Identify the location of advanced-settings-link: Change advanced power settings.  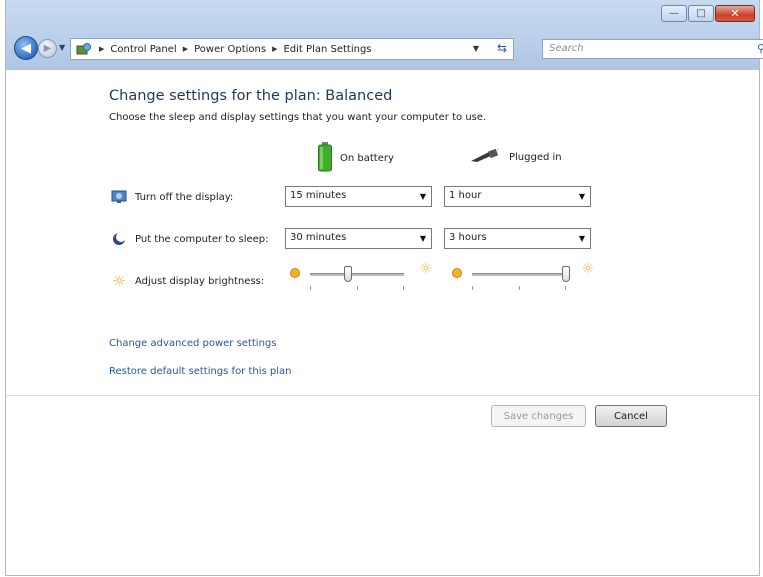
(192, 343).